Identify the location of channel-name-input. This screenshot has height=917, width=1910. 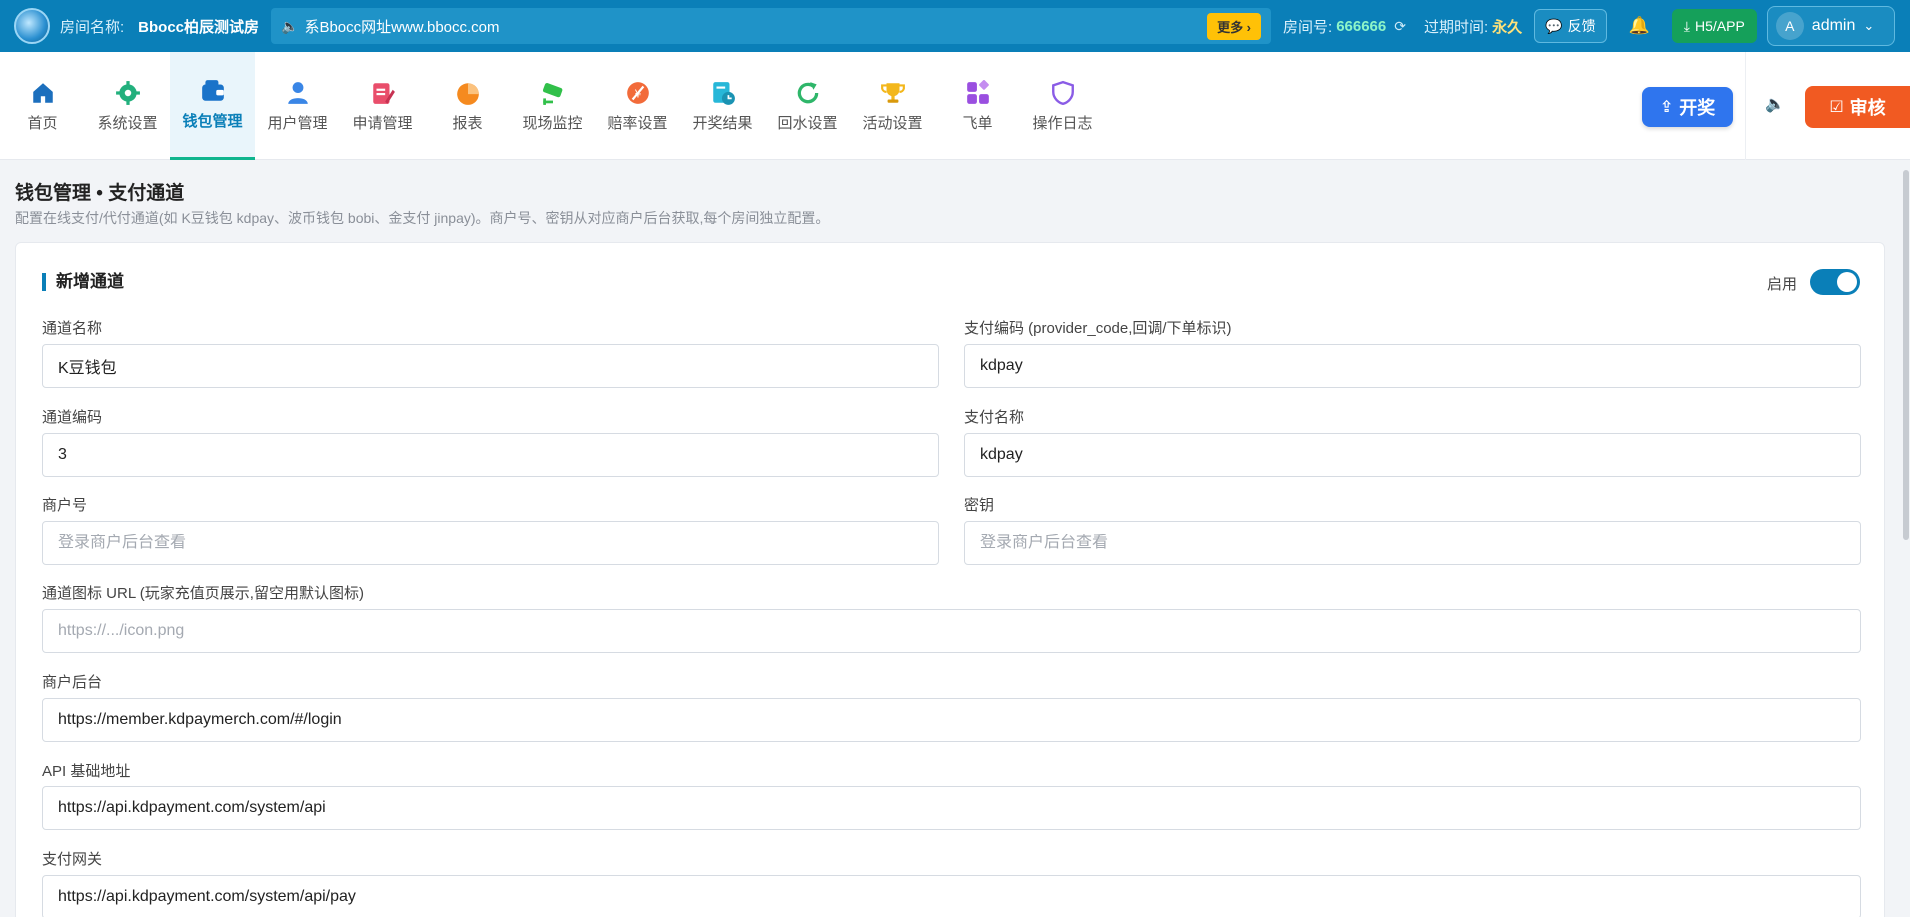
(490, 366).